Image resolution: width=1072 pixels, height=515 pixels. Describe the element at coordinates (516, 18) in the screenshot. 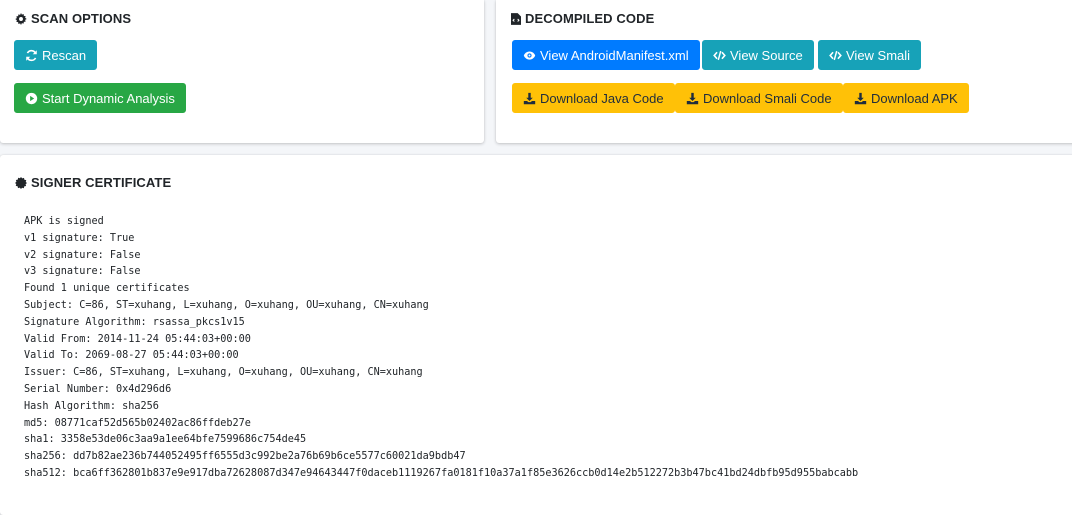

I see `file-code-icon` at that location.